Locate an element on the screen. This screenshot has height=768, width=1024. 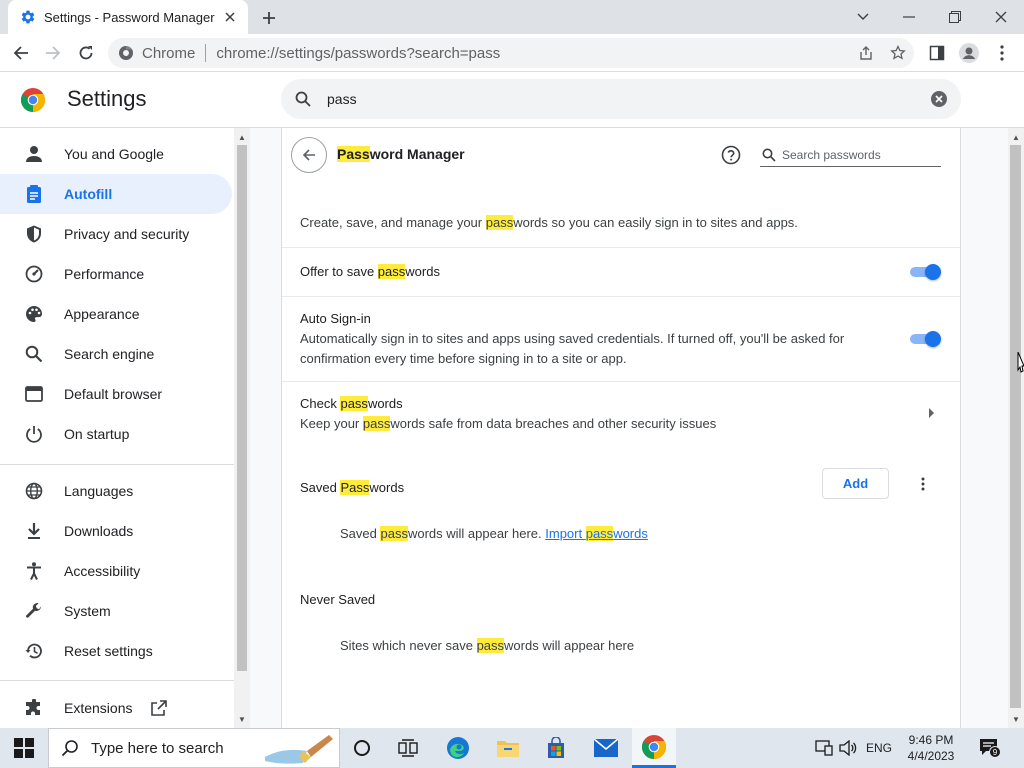
chrome-logo-icon is located at coordinates (33, 100).